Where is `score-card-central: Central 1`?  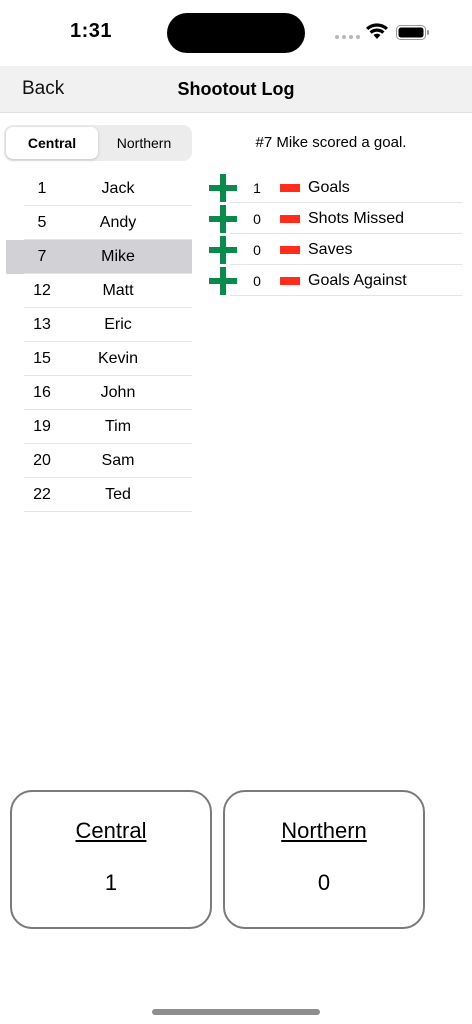
score-card-central: Central 1 is located at coordinates (111, 859).